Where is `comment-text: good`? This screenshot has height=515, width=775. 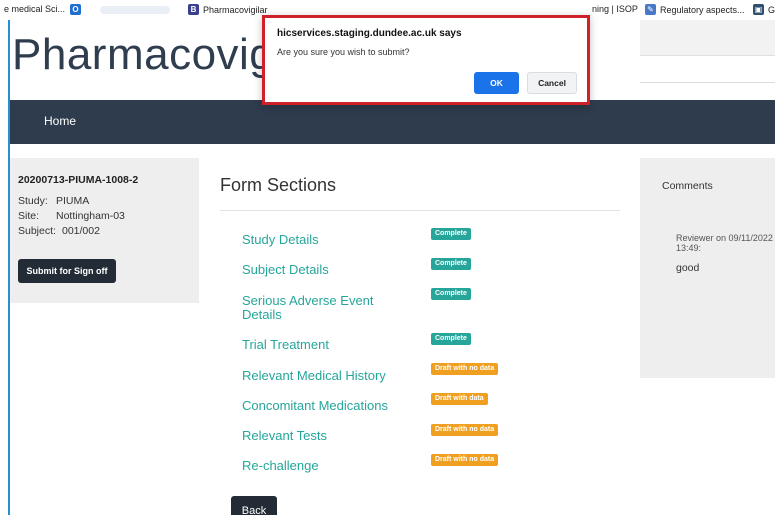 comment-text: good is located at coordinates (688, 268).